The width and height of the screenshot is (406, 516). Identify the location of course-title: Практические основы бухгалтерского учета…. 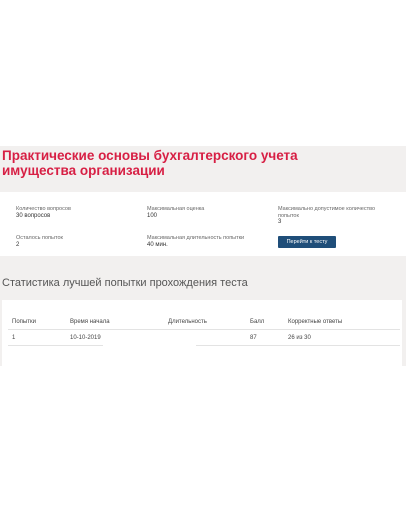
(150, 163).